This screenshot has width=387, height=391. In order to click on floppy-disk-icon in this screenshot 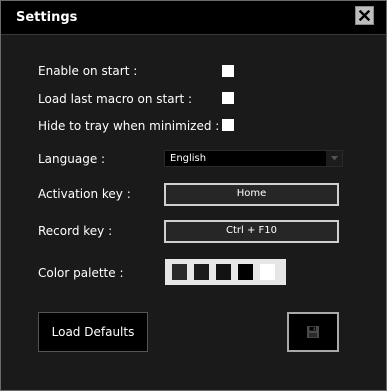, I will do `click(313, 332)`.